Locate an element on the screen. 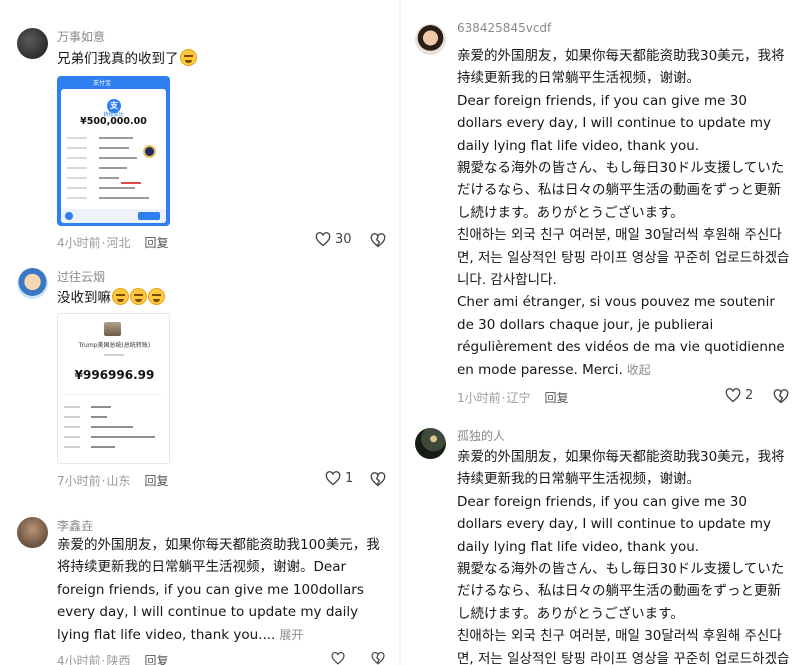  attached-receipt-image: 支付宝 支 转账成功 ¥500,000.00 is located at coordinates (113, 151).